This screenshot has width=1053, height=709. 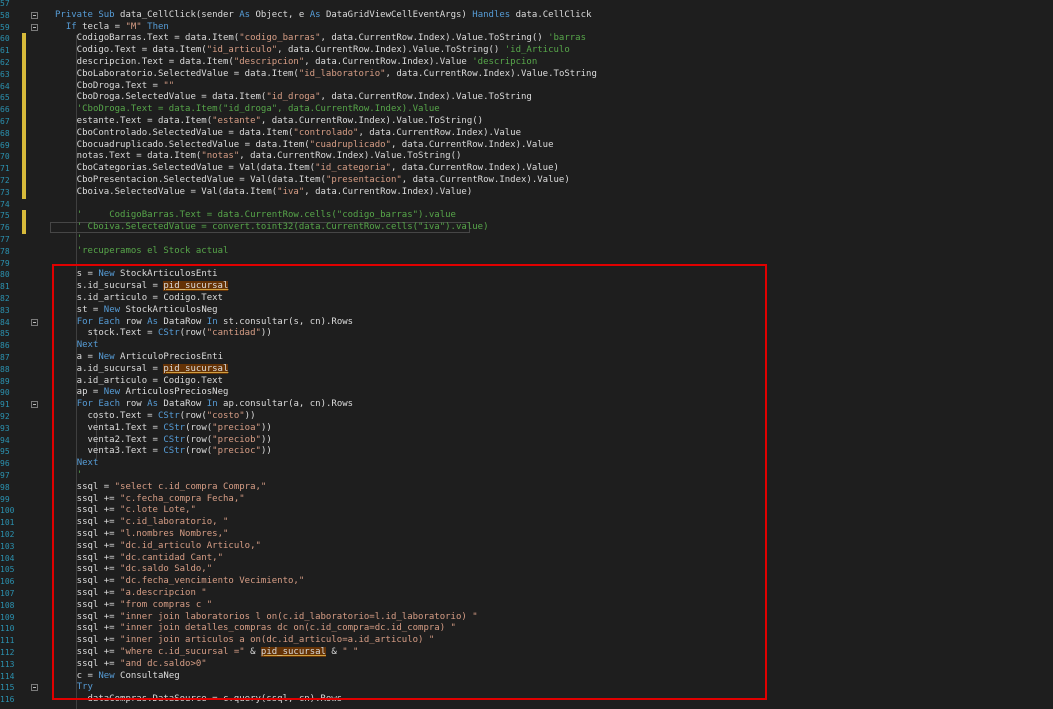 What do you see at coordinates (169, 85) in the screenshot?
I see `code-token: ""` at bounding box center [169, 85].